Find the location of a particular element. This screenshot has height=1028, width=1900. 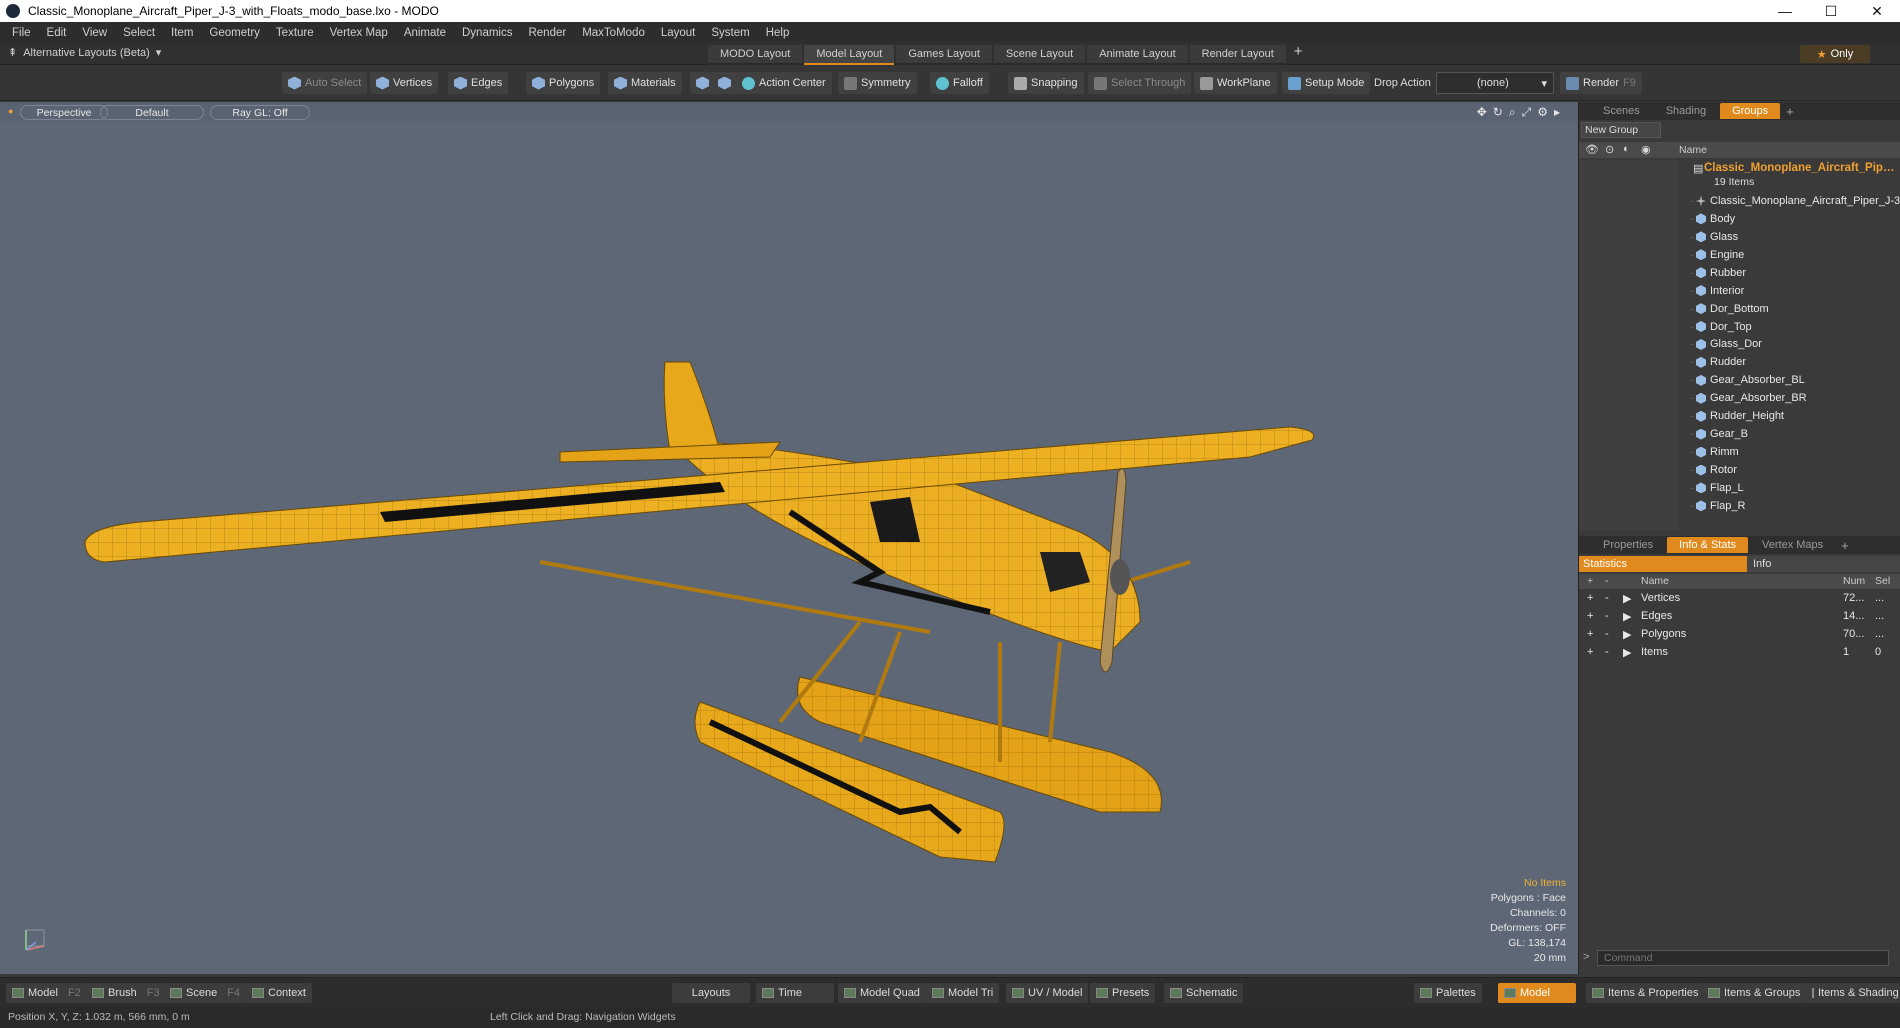

raygl-dropdown: Ray GL: Off is located at coordinates (260, 112).